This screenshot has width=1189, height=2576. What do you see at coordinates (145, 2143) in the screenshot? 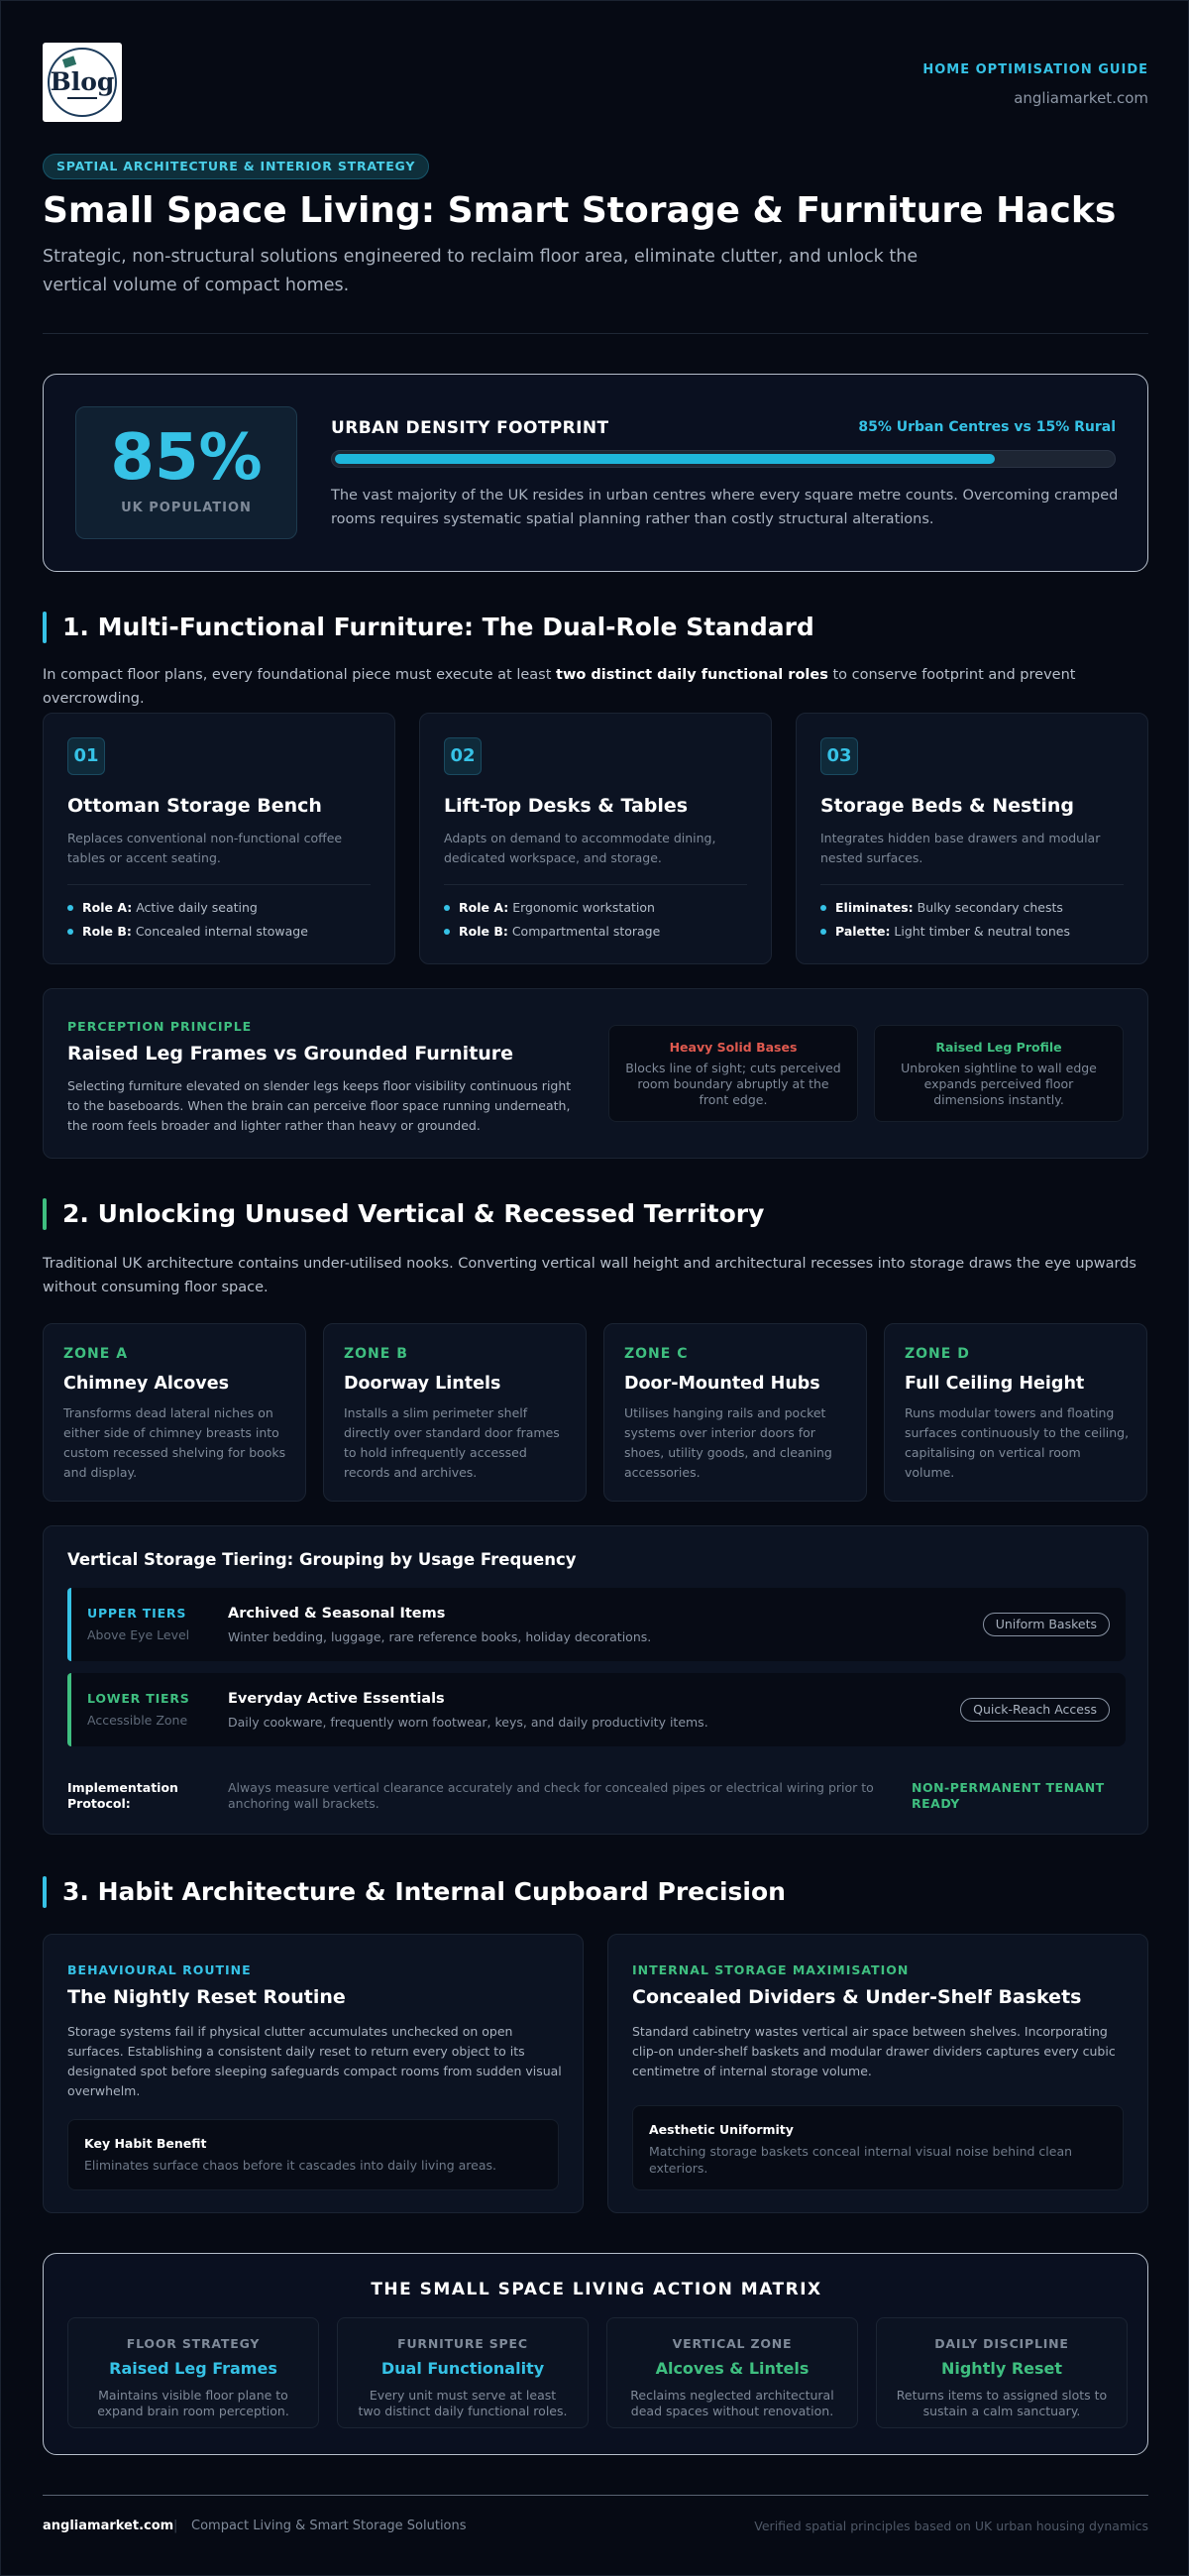
I see `habit-benefit-title: Key Habit Benefit` at bounding box center [145, 2143].